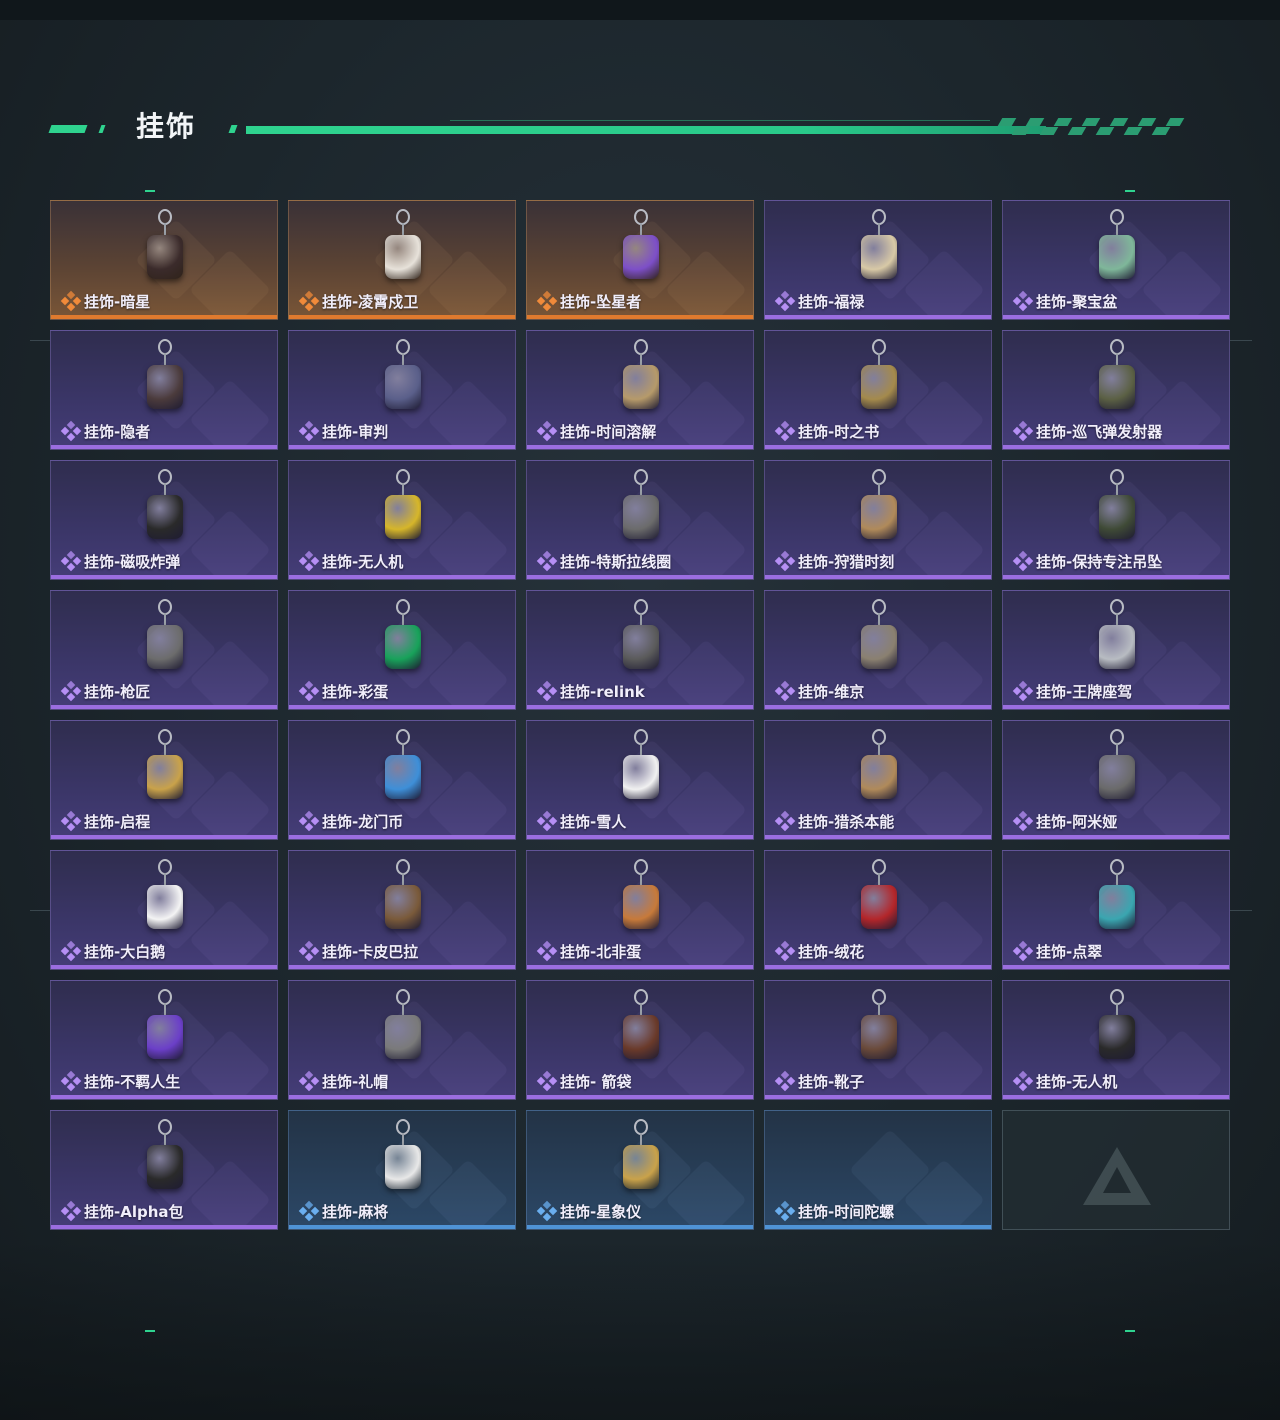 Image resolution: width=1280 pixels, height=1420 pixels. Describe the element at coordinates (370, 952) in the screenshot. I see `charm-name: 挂饰-卡皮巴拉` at that location.